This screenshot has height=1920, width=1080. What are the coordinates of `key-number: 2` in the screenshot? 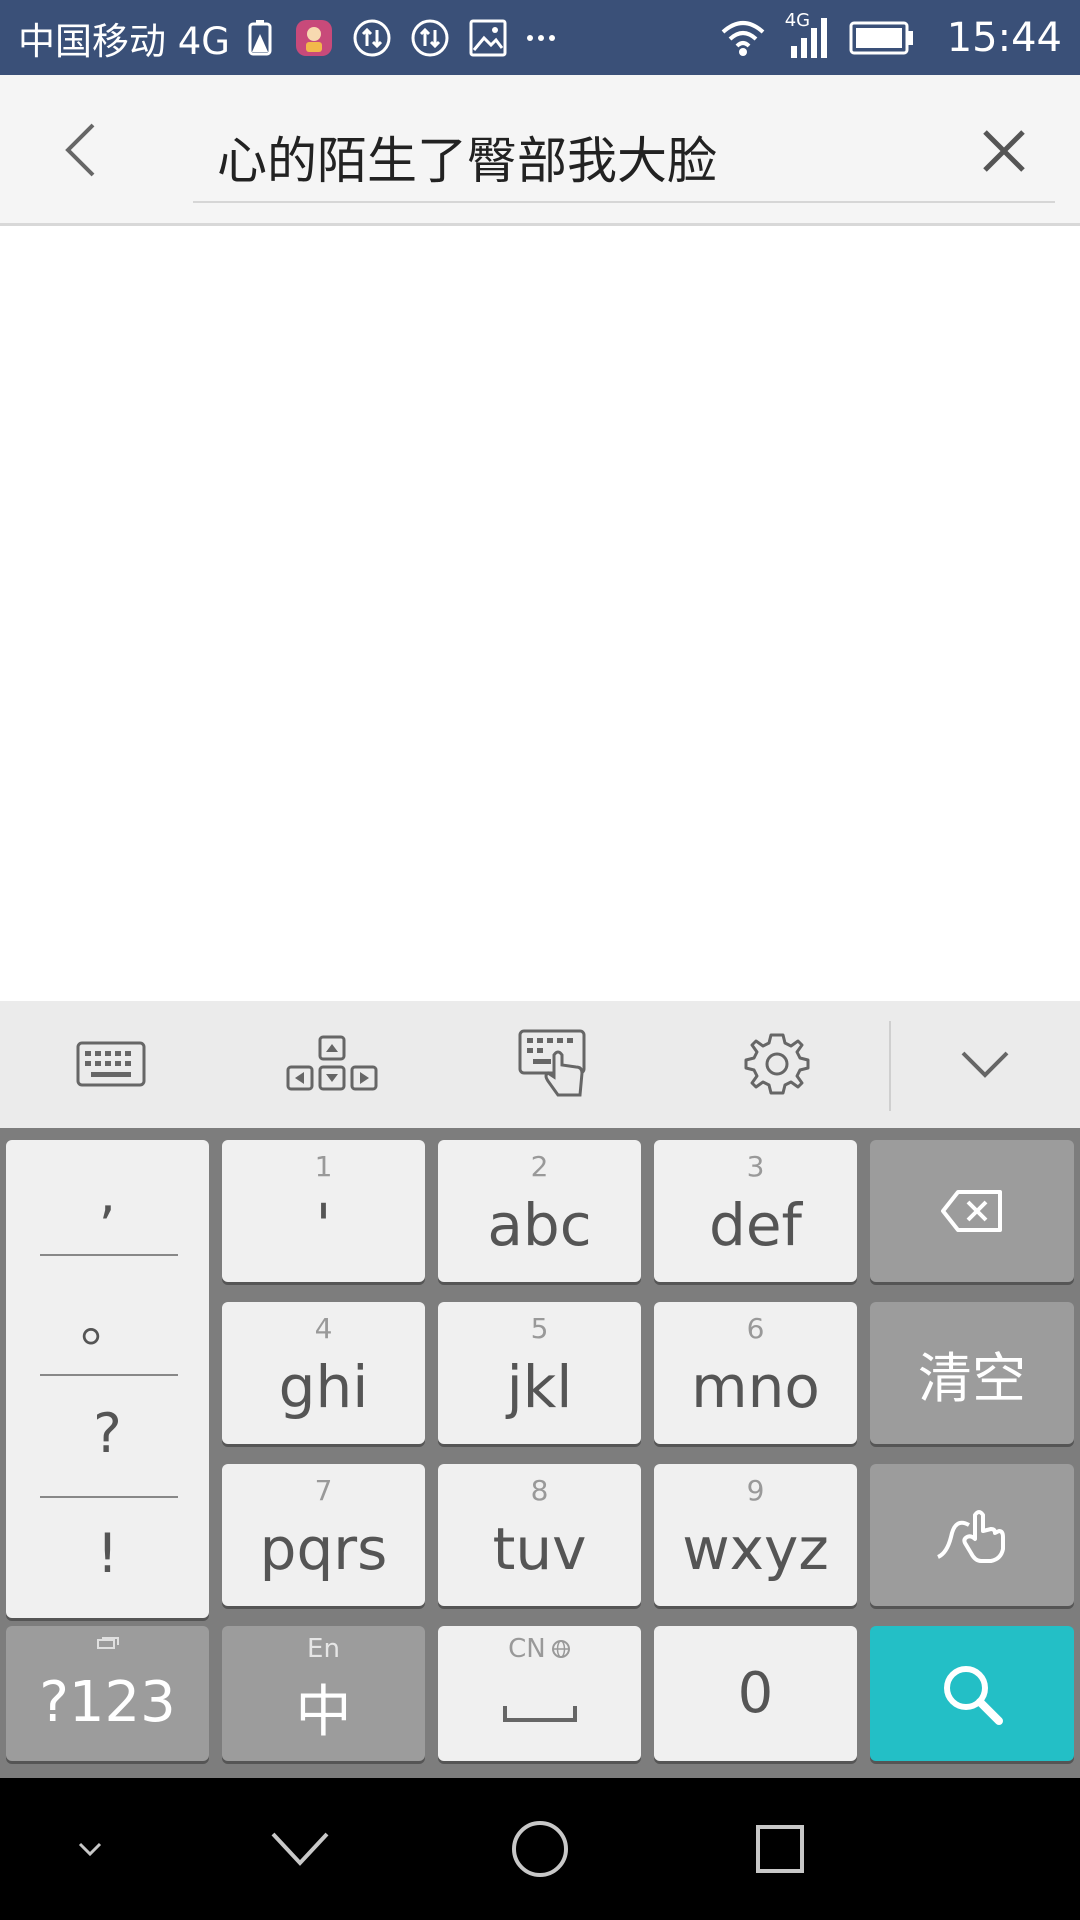 It's located at (539, 1166).